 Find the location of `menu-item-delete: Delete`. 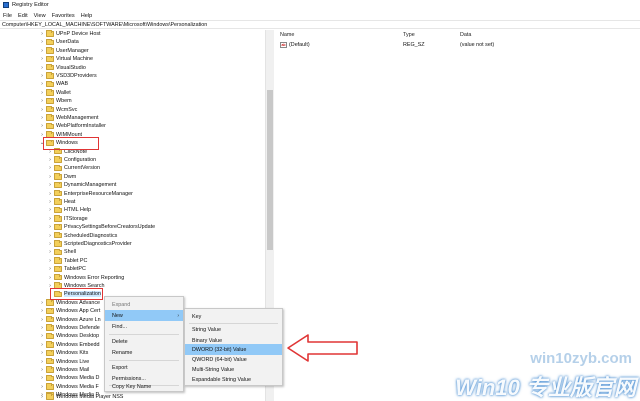

menu-item-delete: Delete is located at coordinates (144, 341).